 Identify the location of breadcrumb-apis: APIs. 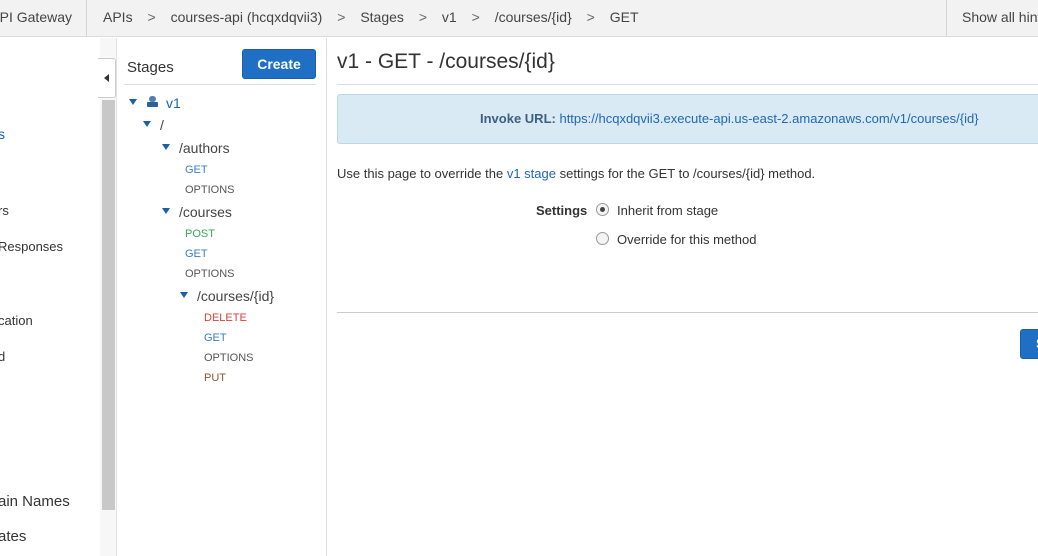
(118, 17).